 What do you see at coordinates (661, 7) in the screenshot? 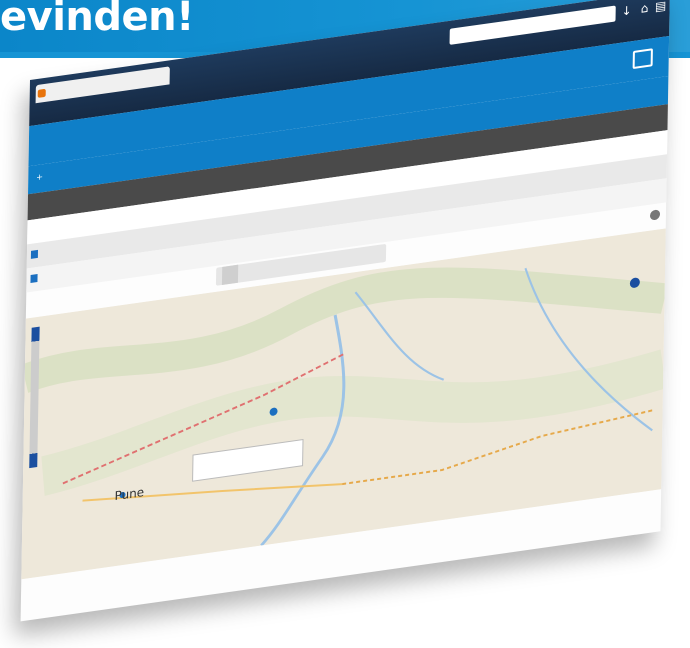
I see `bookmark-icon: ▤` at bounding box center [661, 7].